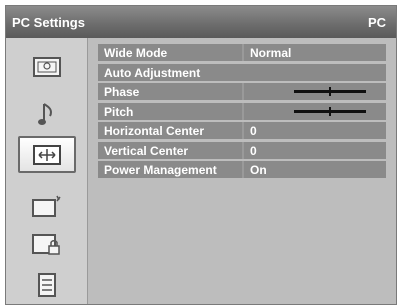 This screenshot has height=307, width=405. I want to click on menu-row-pitch: Pitch, so click(242, 111).